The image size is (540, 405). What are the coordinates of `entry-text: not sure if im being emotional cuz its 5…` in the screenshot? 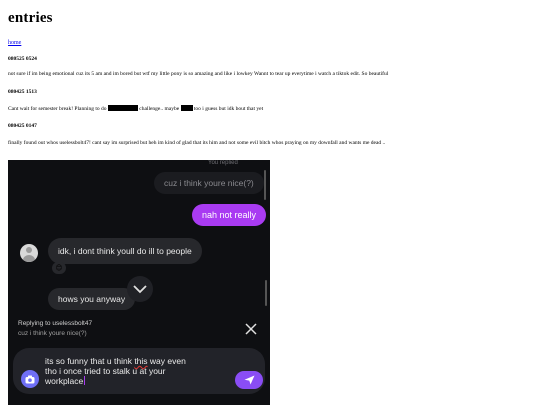 It's located at (198, 74).